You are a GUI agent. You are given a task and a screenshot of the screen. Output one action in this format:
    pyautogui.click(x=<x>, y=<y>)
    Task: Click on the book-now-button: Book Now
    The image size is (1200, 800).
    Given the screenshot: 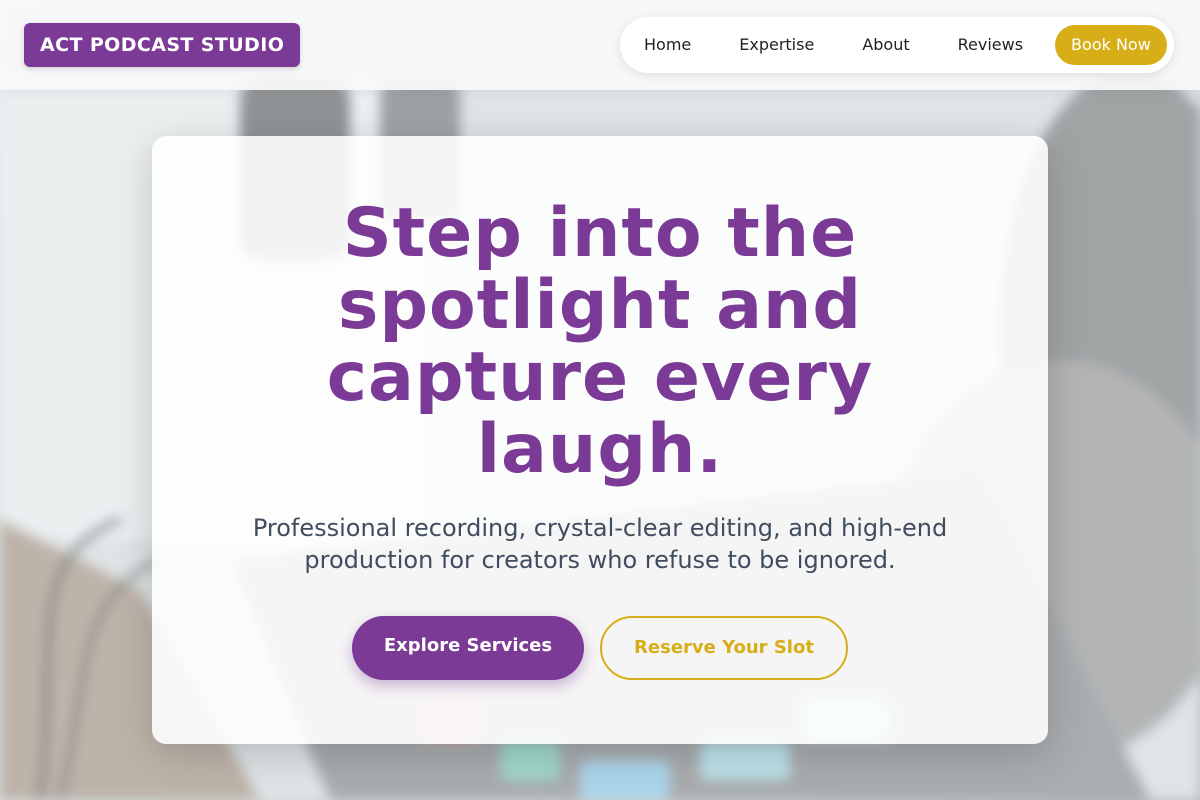 What is the action you would take?
    pyautogui.click(x=1111, y=45)
    